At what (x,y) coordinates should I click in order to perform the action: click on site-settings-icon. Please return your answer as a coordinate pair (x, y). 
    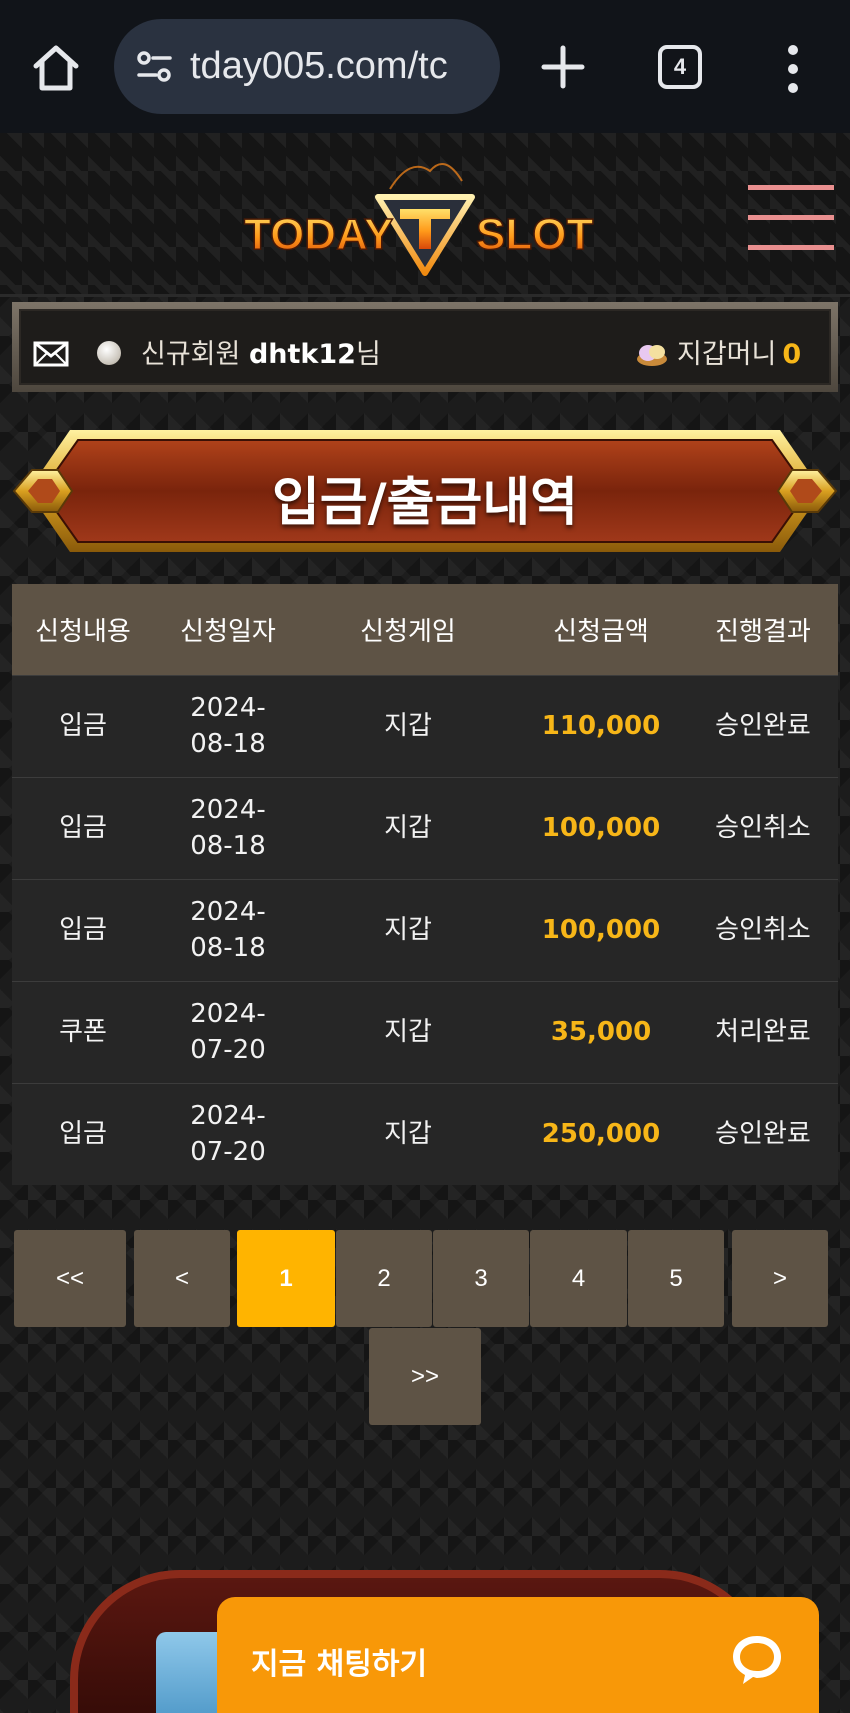
    Looking at the image, I should click on (155, 67).